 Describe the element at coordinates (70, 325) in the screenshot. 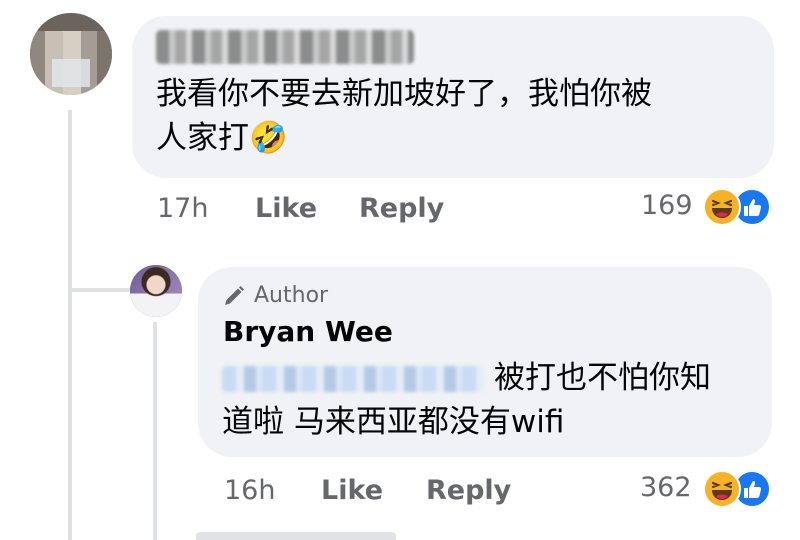

I see `thread-line` at that location.